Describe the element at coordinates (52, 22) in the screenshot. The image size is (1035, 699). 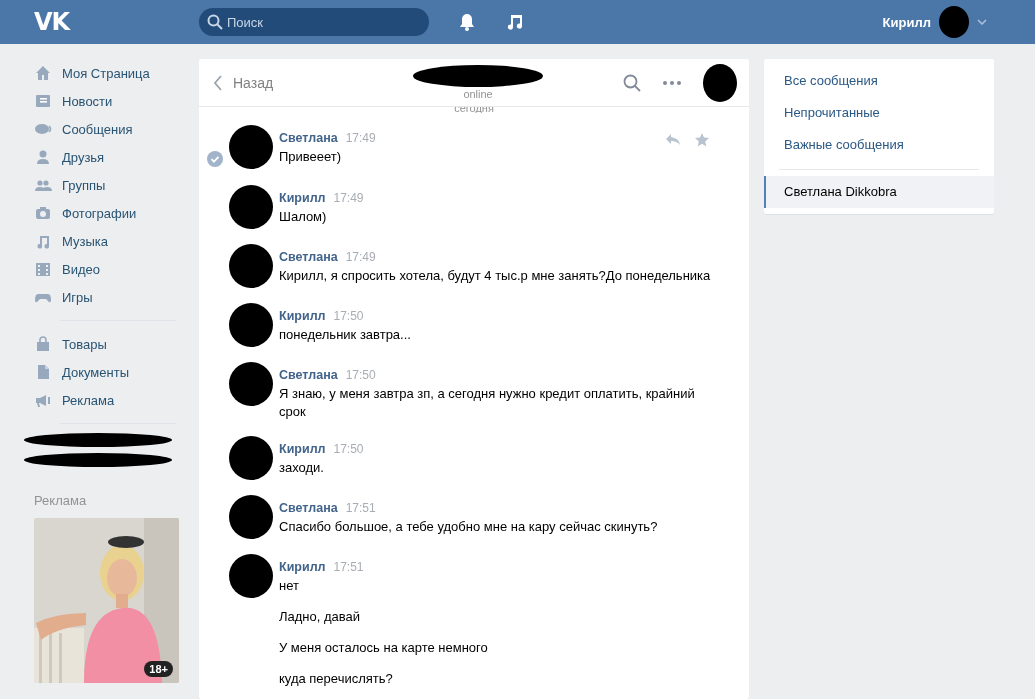
I see `logo: VK` at that location.